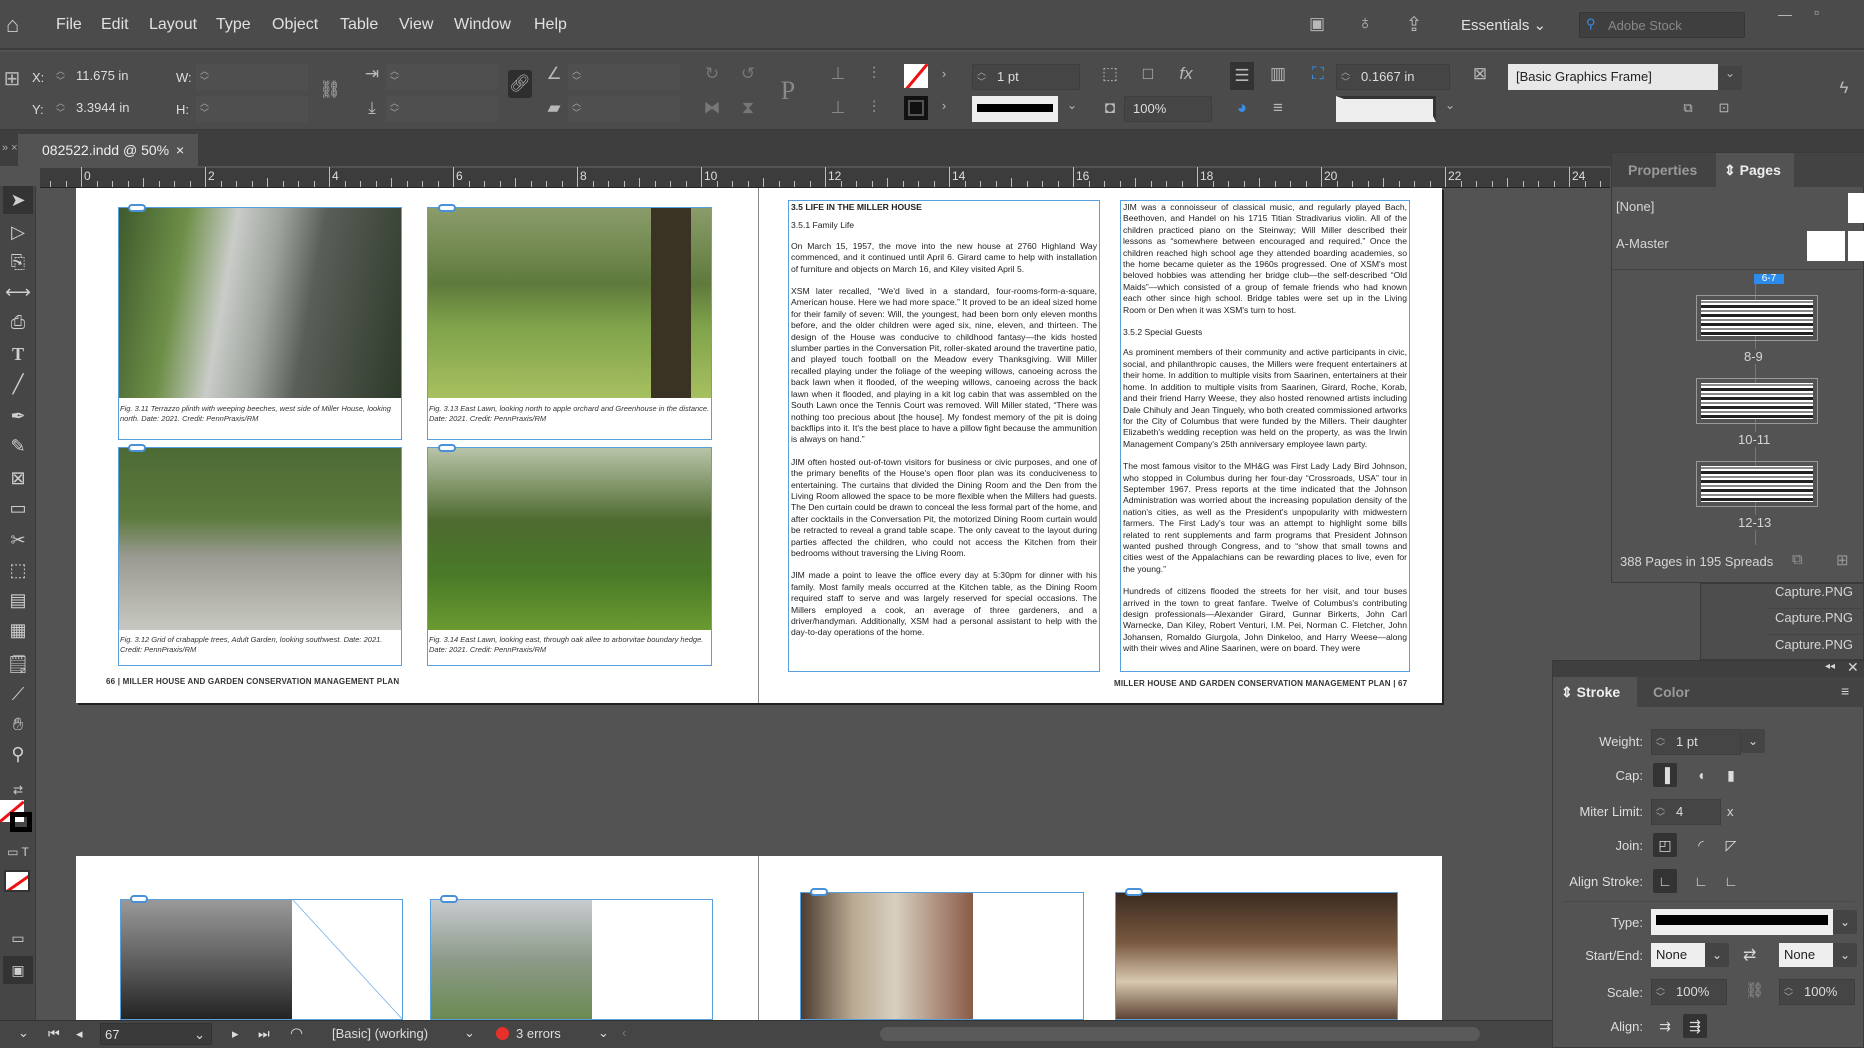 The width and height of the screenshot is (1864, 1048). I want to click on align-stroke-center-icon: ∟, so click(1665, 881).